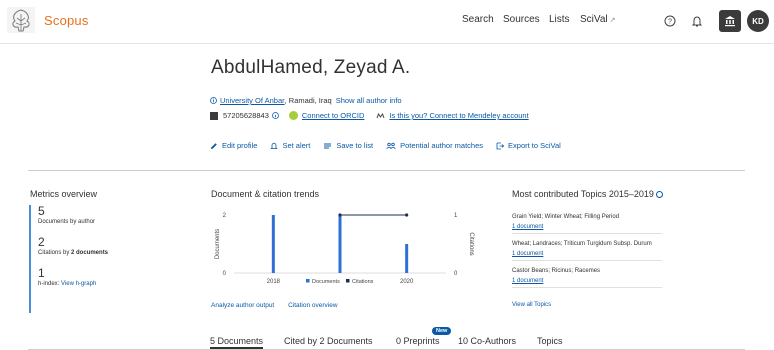 The image size is (774, 350). I want to click on affiliation-location: , Ramadi, Iraq, so click(308, 100).